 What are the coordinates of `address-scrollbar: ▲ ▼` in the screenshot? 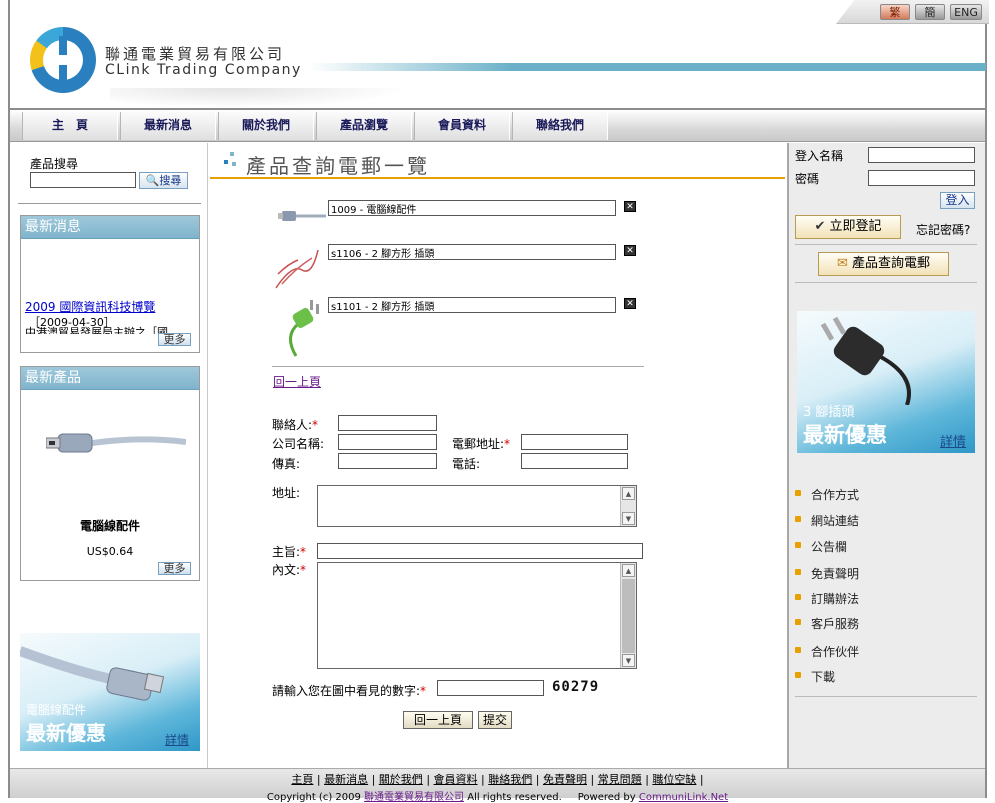 It's located at (628, 506).